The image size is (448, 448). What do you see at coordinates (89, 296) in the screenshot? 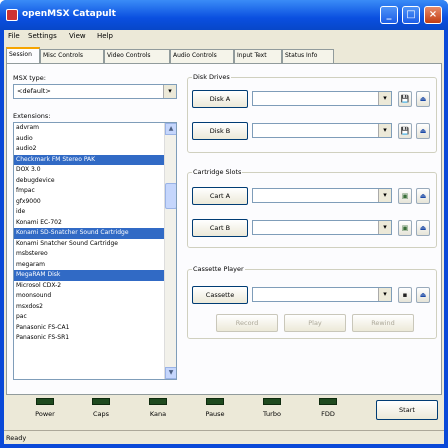
I see `extension-list-item: moonsound` at bounding box center [89, 296].